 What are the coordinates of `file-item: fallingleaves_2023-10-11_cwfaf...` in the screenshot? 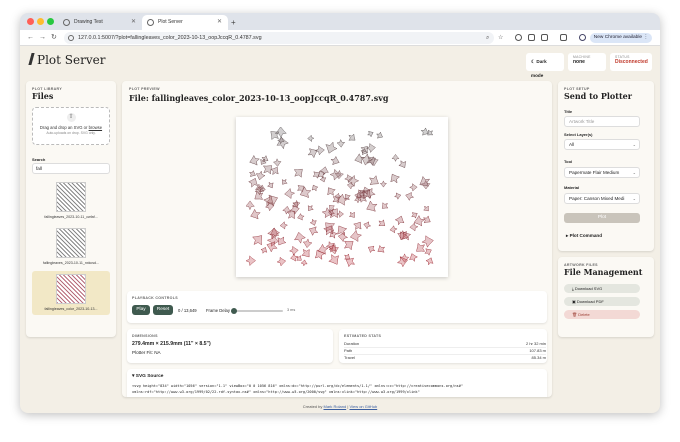 It's located at (71, 201).